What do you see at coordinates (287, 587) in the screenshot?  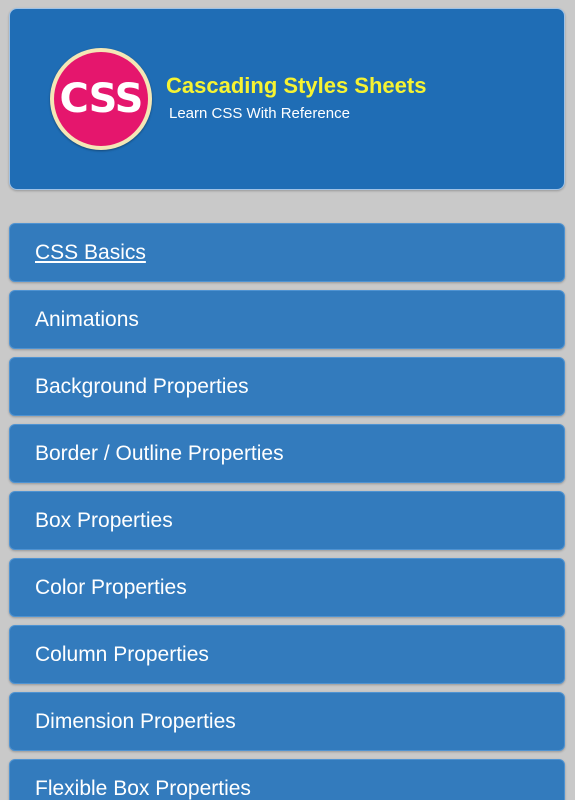 I see `menu-item-color-properties: Color Properties` at bounding box center [287, 587].